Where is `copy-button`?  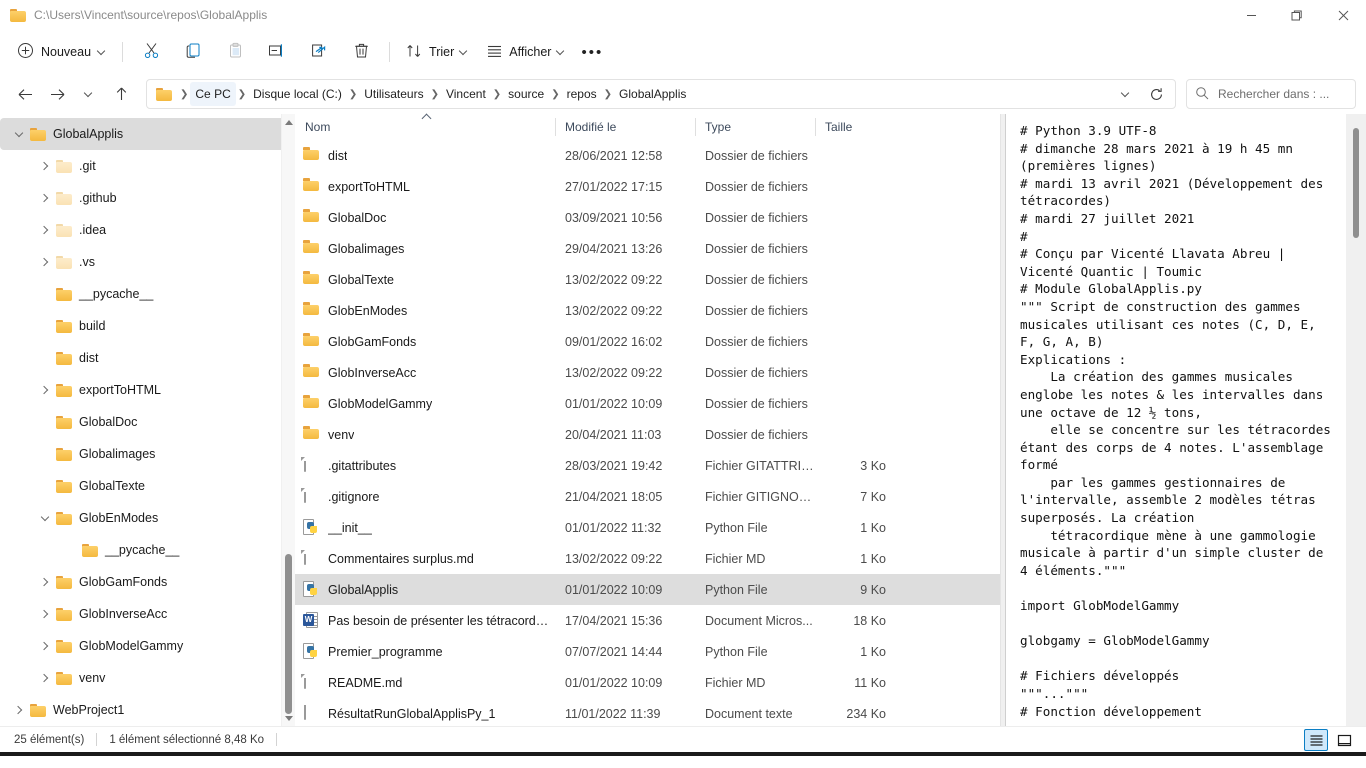 copy-button is located at coordinates (193, 52).